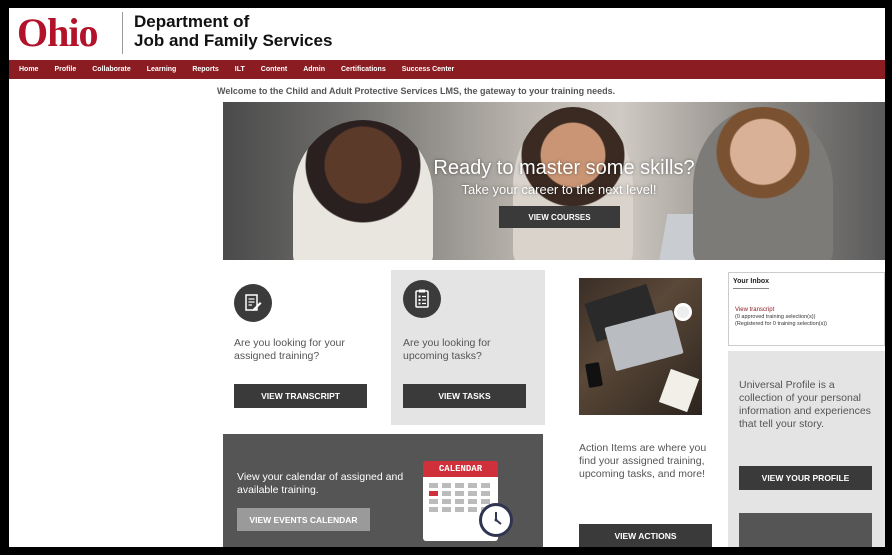 The width and height of the screenshot is (892, 555). Describe the element at coordinates (645, 535) in the screenshot. I see `view-actions-button: VIEW ACTIONS` at that location.